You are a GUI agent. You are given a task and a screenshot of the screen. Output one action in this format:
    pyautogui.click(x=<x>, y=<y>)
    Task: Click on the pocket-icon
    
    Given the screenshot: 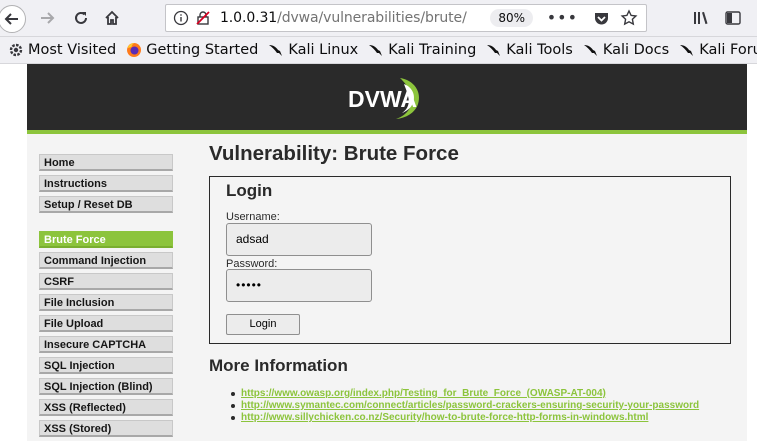 What is the action you would take?
    pyautogui.click(x=601, y=18)
    